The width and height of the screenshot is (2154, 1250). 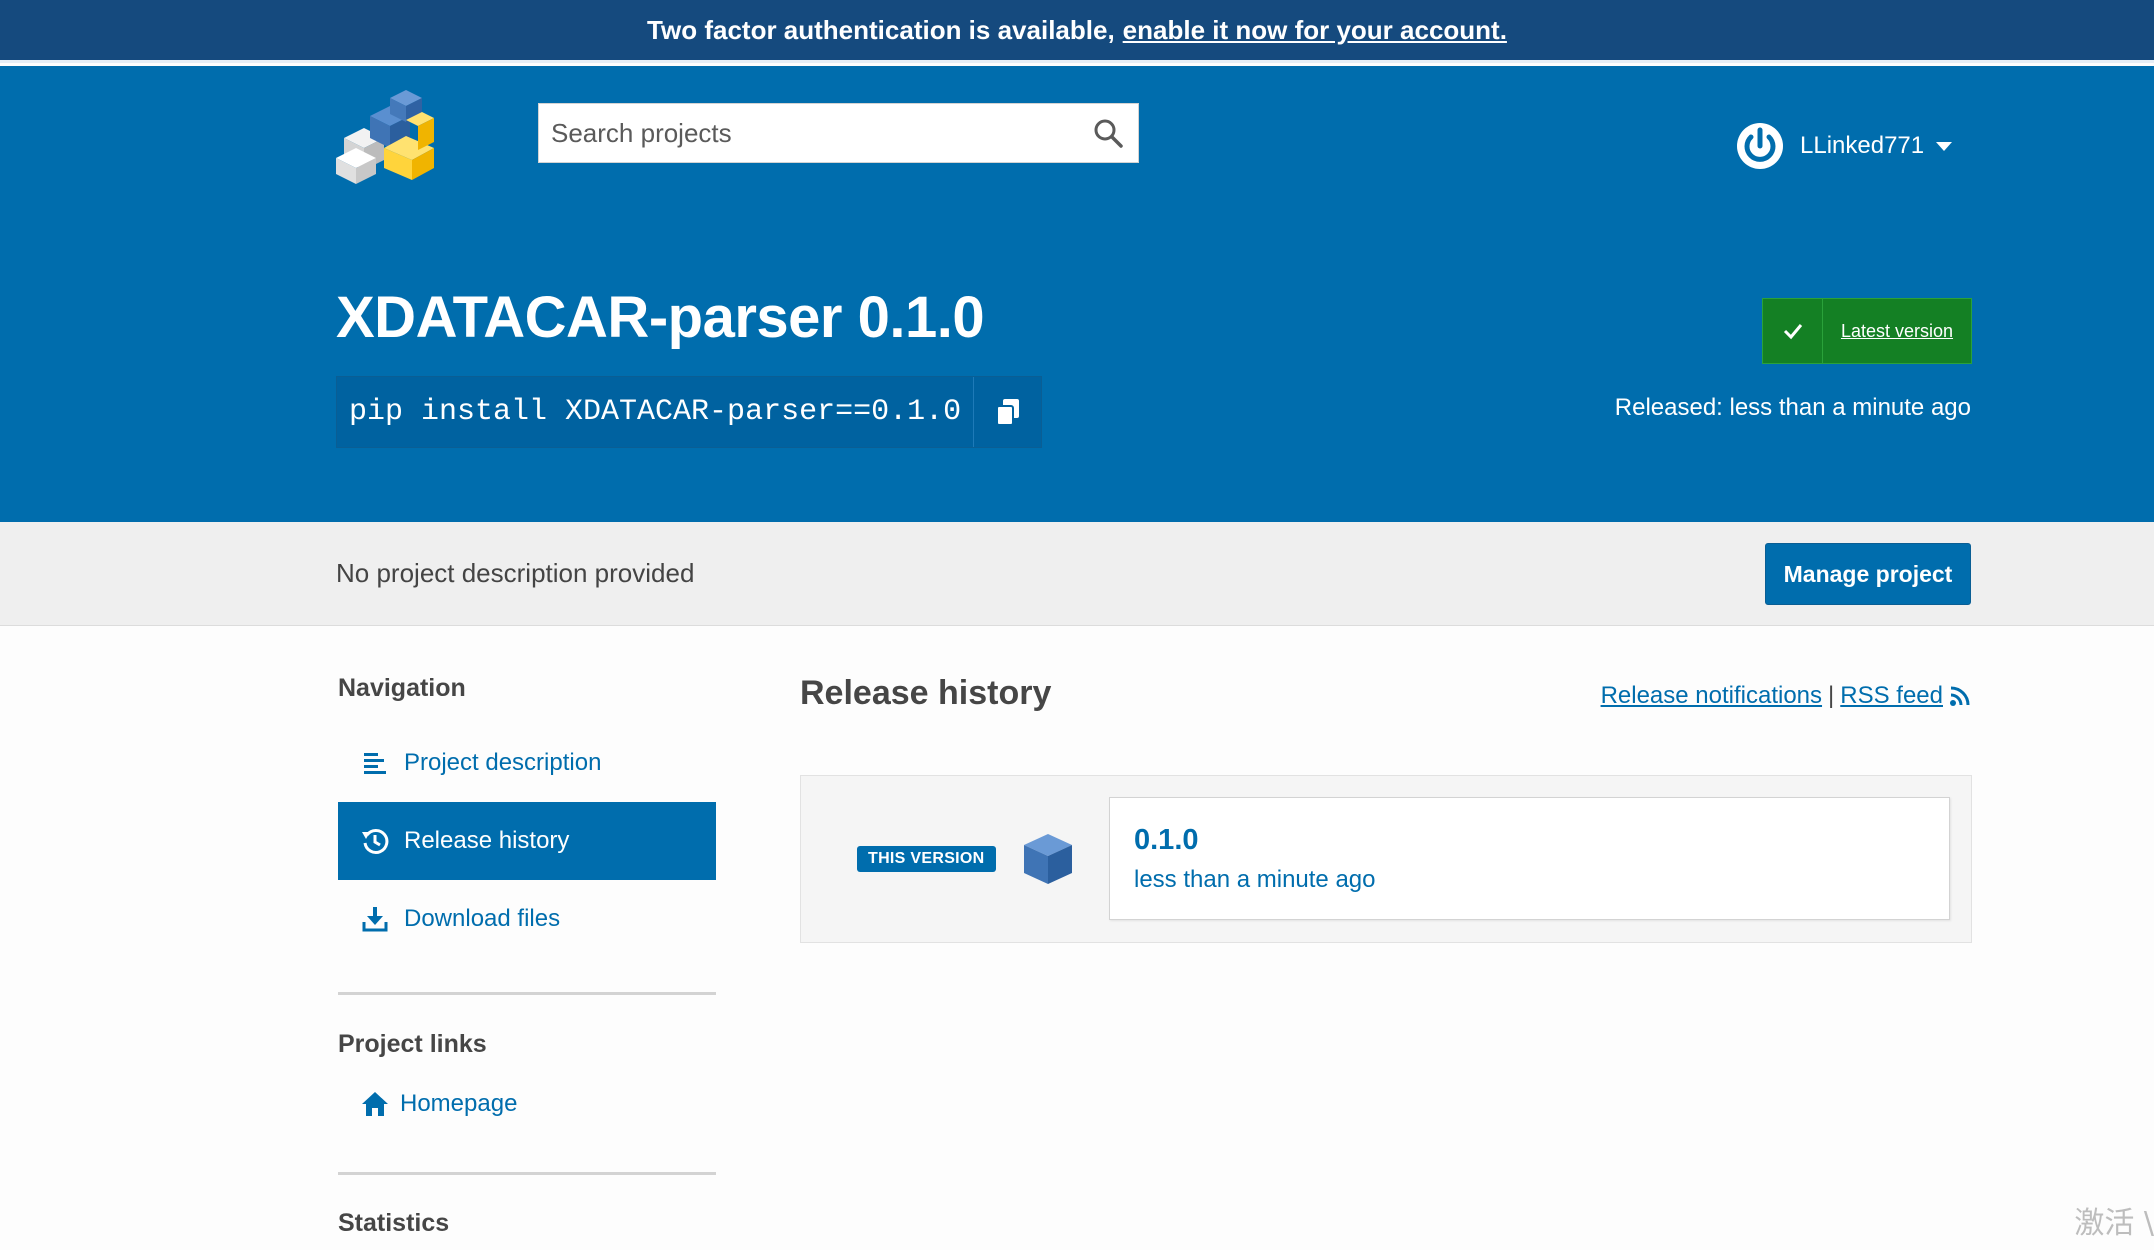 What do you see at coordinates (386, 136) in the screenshot?
I see `pypi-logo-icon` at bounding box center [386, 136].